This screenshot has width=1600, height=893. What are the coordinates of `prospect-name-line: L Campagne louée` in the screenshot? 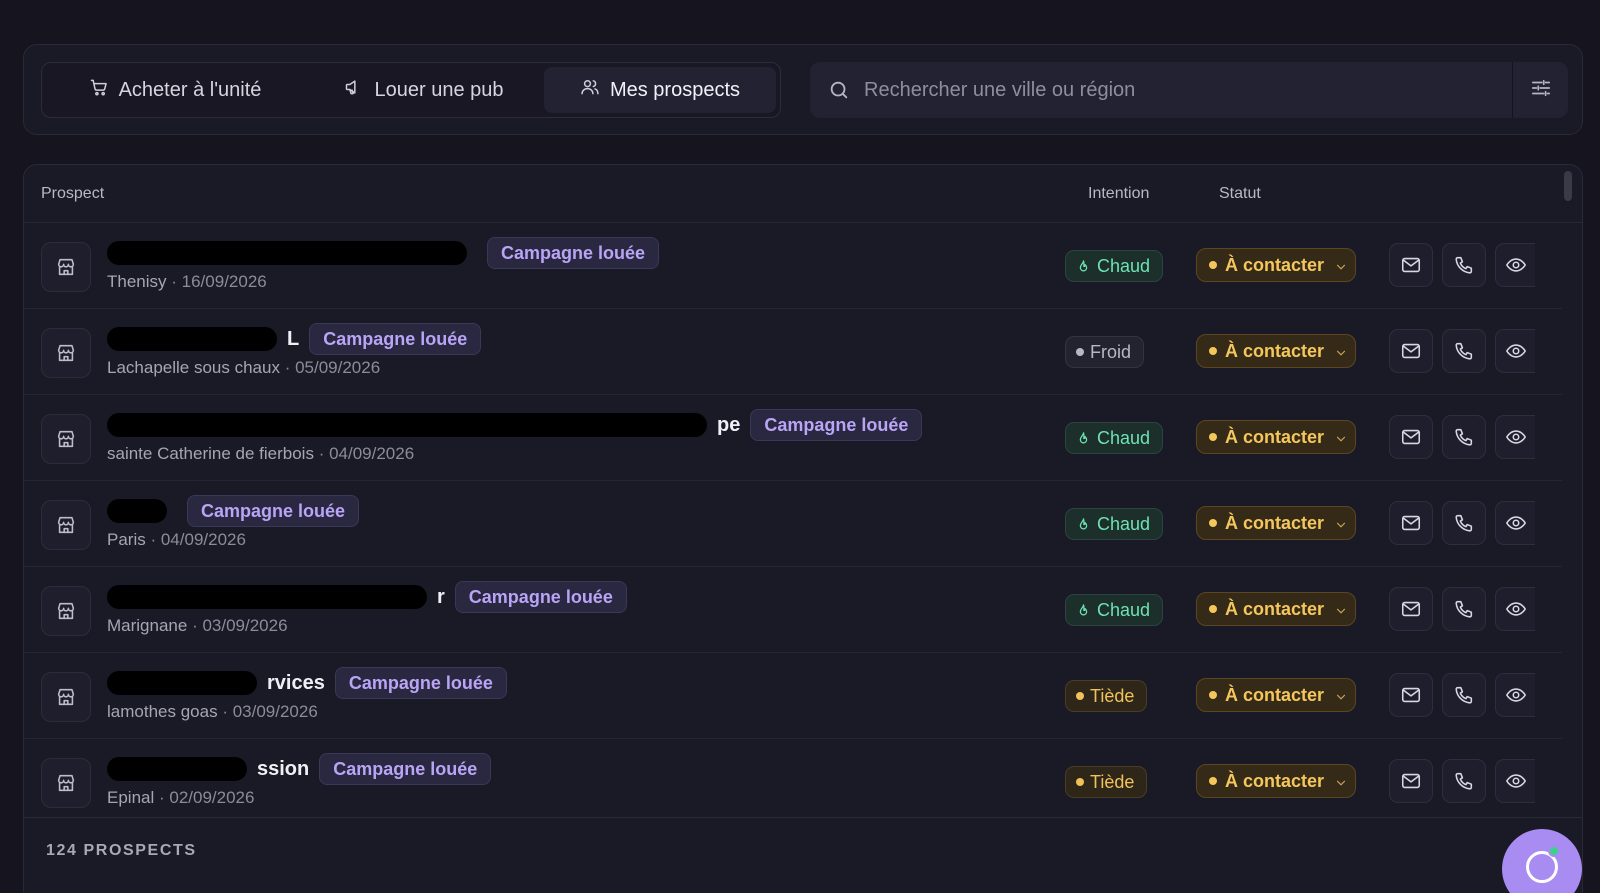 It's located at (294, 339).